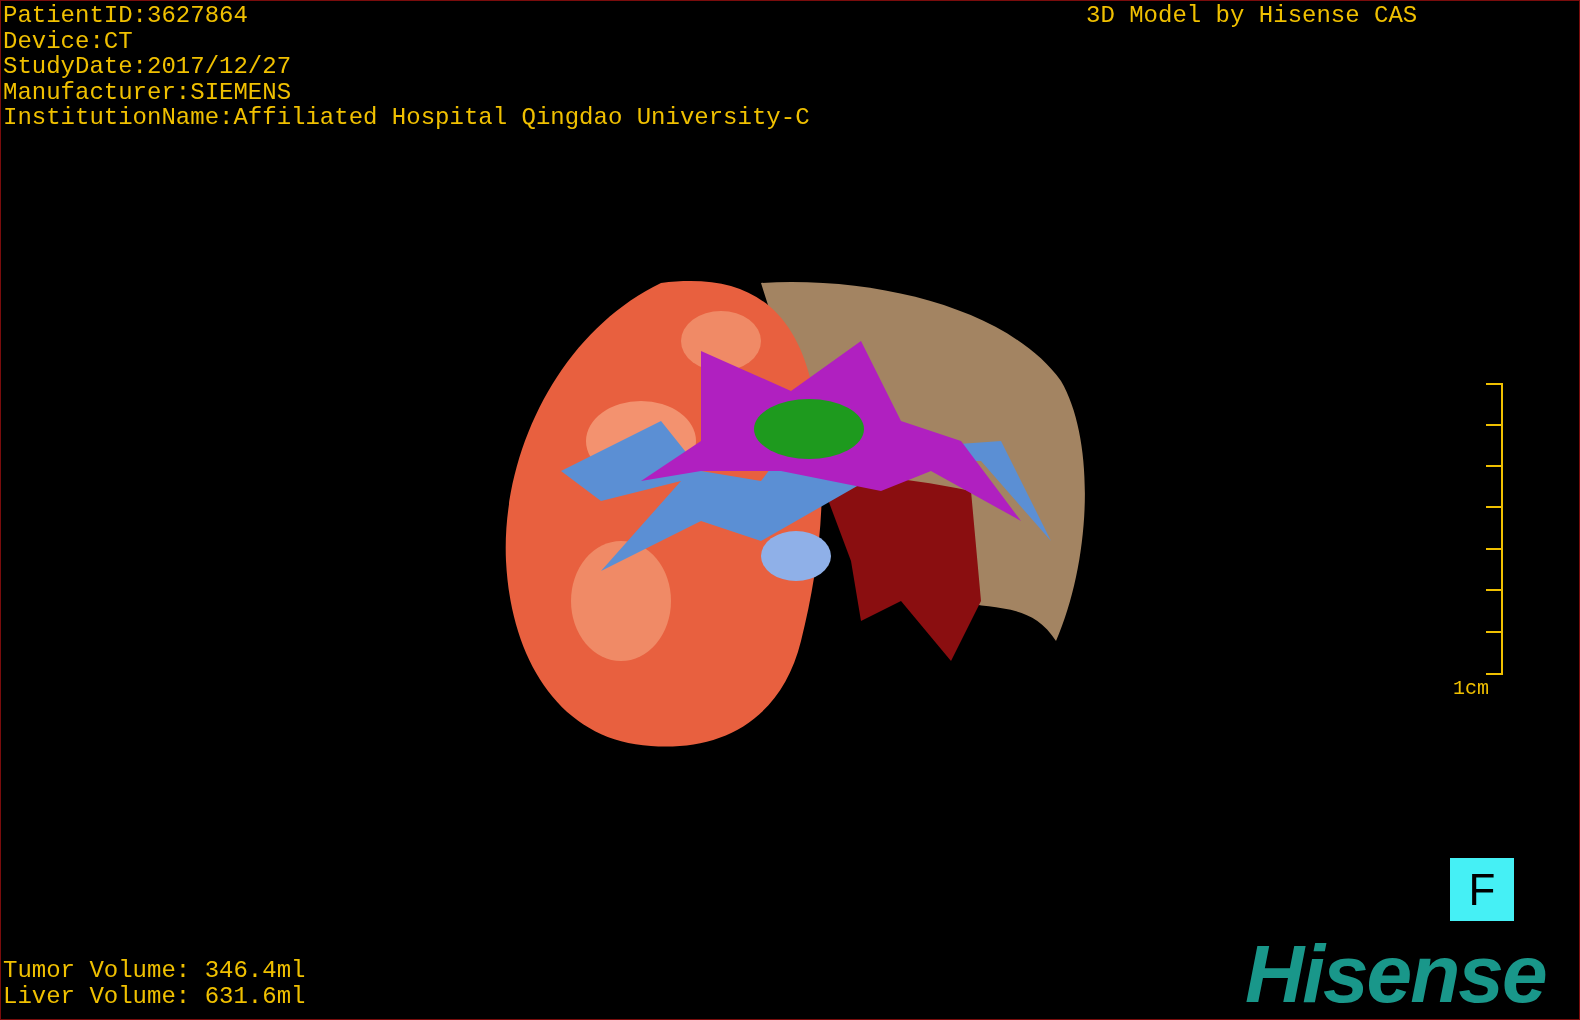 This screenshot has height=1020, width=1580. What do you see at coordinates (126, 16) in the screenshot?
I see `study-info-text: PatientID:3627864` at bounding box center [126, 16].